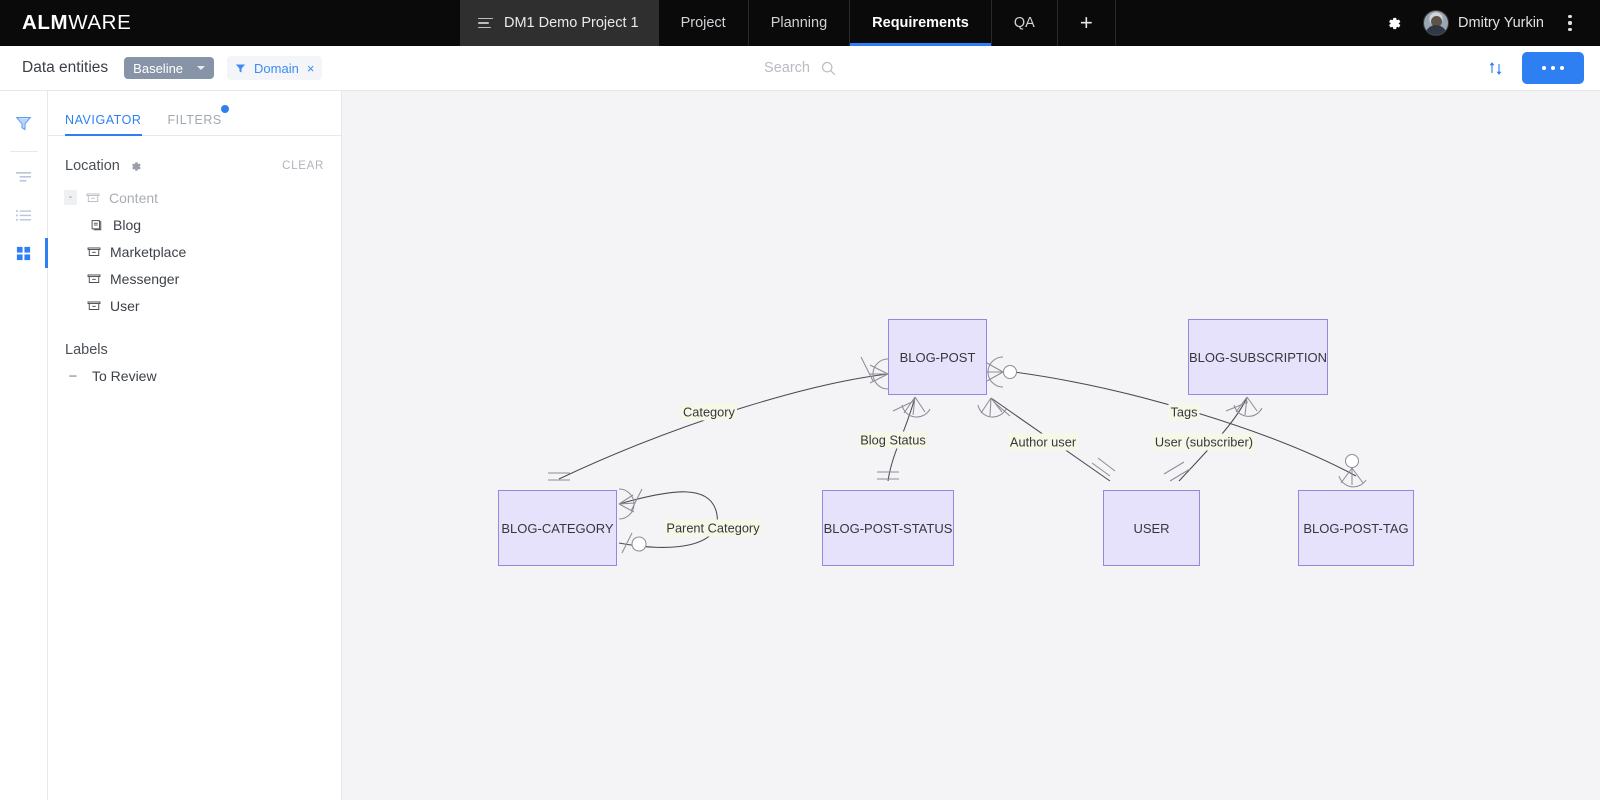  What do you see at coordinates (828, 68) in the screenshot?
I see `search-icon` at bounding box center [828, 68].